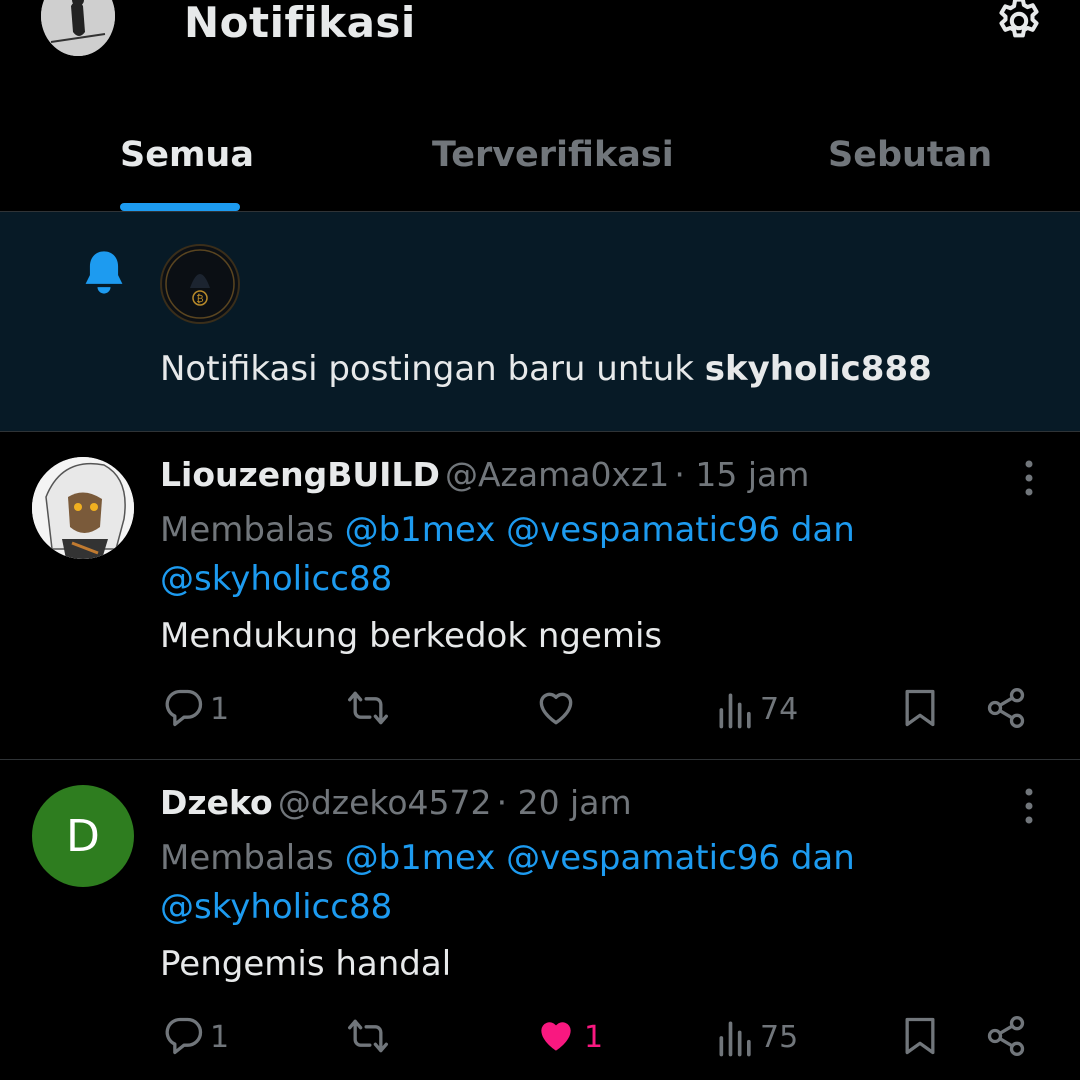 The height and width of the screenshot is (1080, 1080). What do you see at coordinates (779, 1037) in the screenshot?
I see `view-count: 75` at bounding box center [779, 1037].